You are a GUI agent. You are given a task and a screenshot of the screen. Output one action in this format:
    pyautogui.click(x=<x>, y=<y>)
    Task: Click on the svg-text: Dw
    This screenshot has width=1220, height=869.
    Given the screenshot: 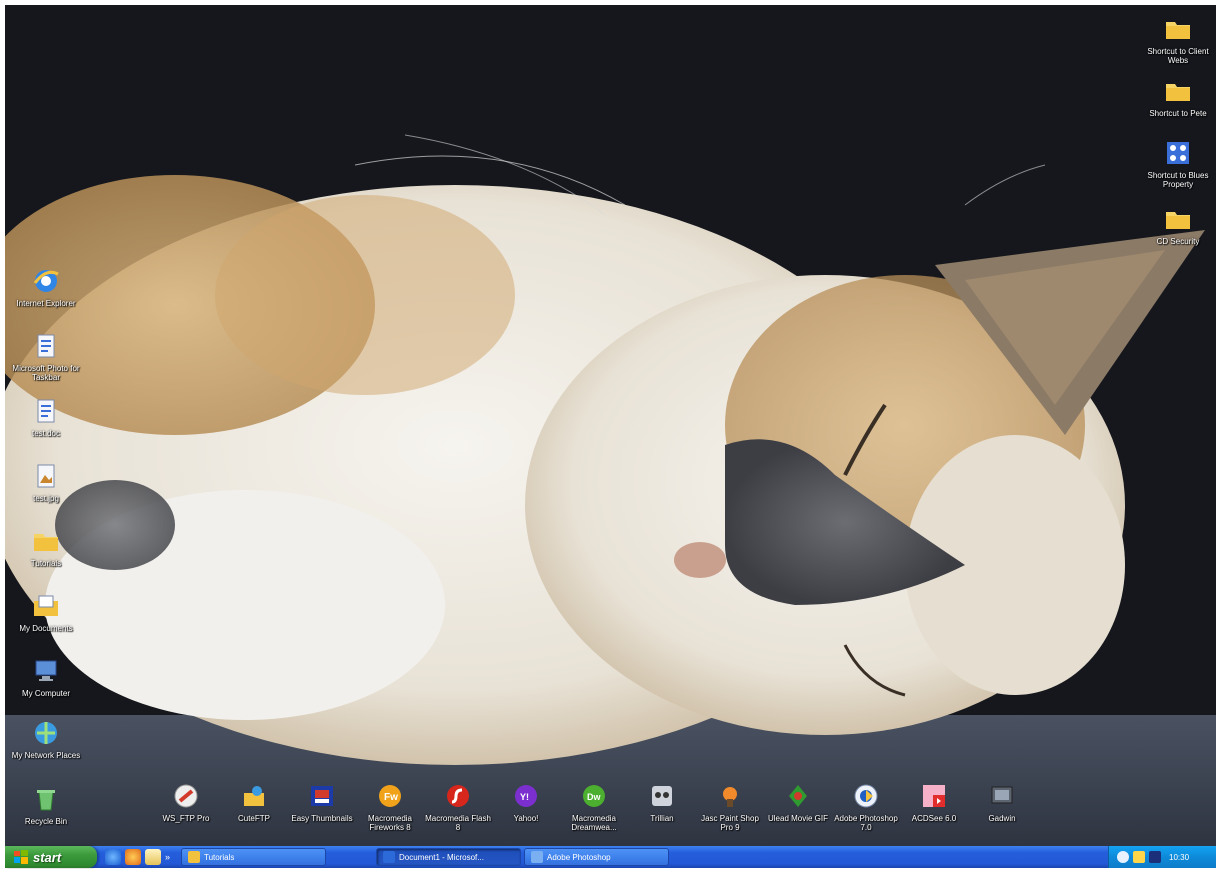 What is the action you would take?
    pyautogui.click(x=594, y=797)
    